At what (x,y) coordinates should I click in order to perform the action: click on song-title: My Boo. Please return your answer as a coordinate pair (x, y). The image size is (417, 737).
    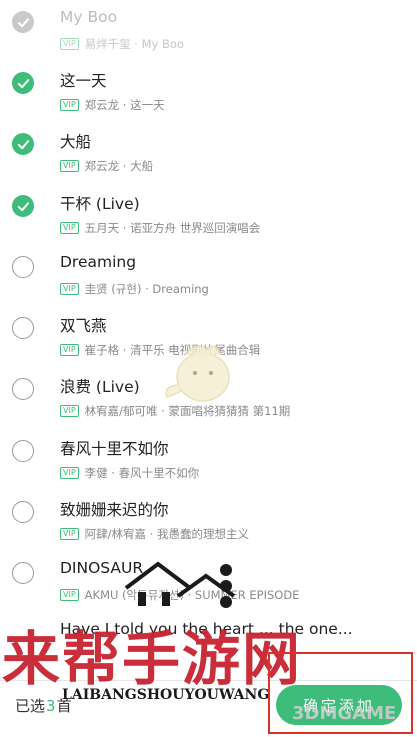
    Looking at the image, I should click on (89, 17).